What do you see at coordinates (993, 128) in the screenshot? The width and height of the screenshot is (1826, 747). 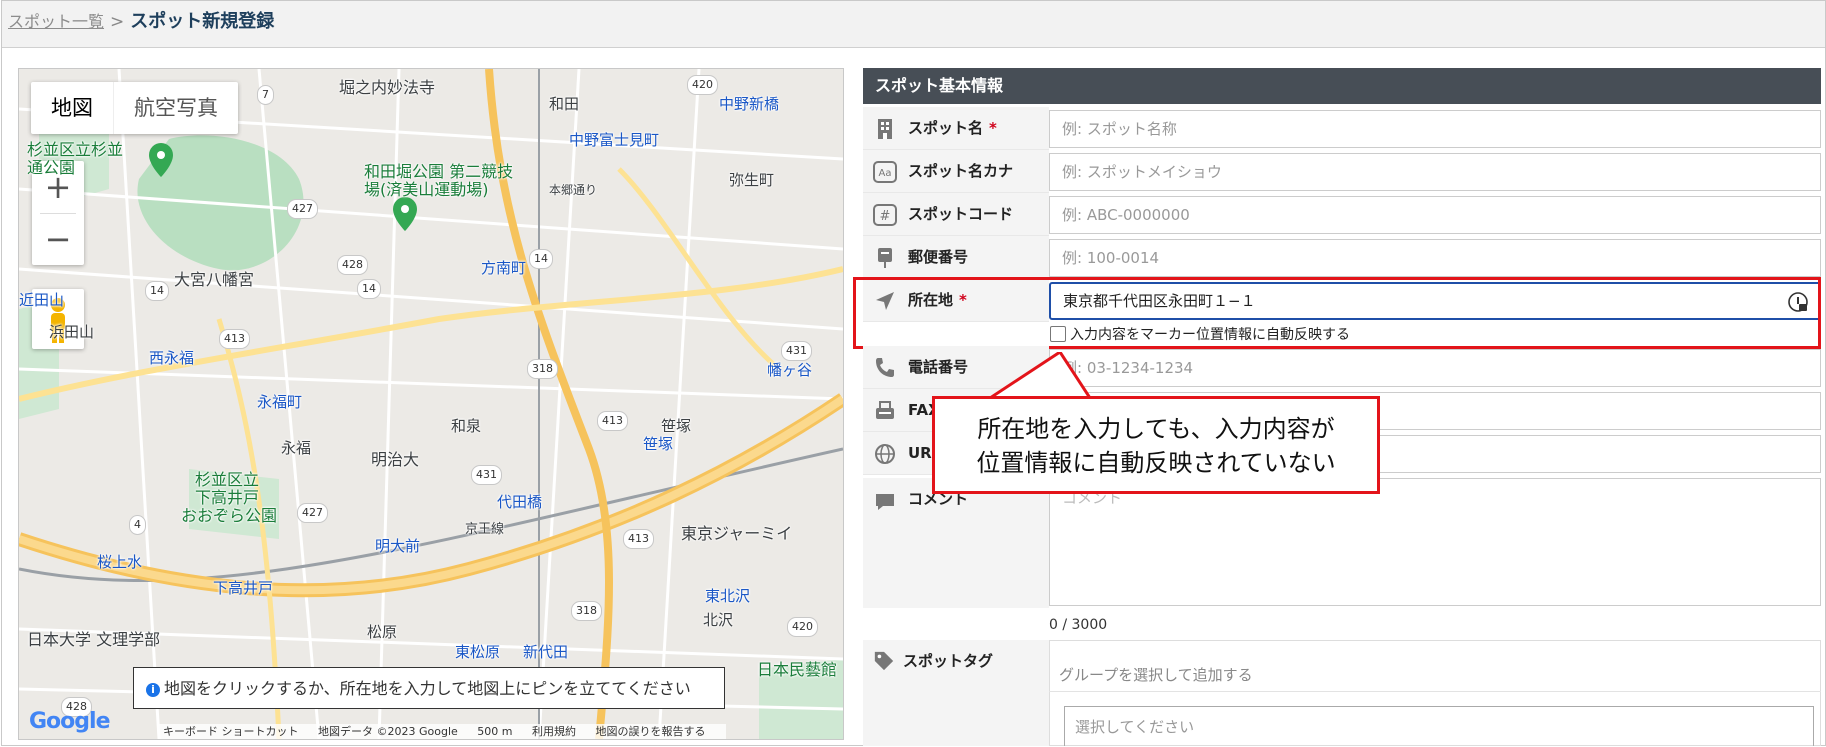 I see `required-mark: *` at bounding box center [993, 128].